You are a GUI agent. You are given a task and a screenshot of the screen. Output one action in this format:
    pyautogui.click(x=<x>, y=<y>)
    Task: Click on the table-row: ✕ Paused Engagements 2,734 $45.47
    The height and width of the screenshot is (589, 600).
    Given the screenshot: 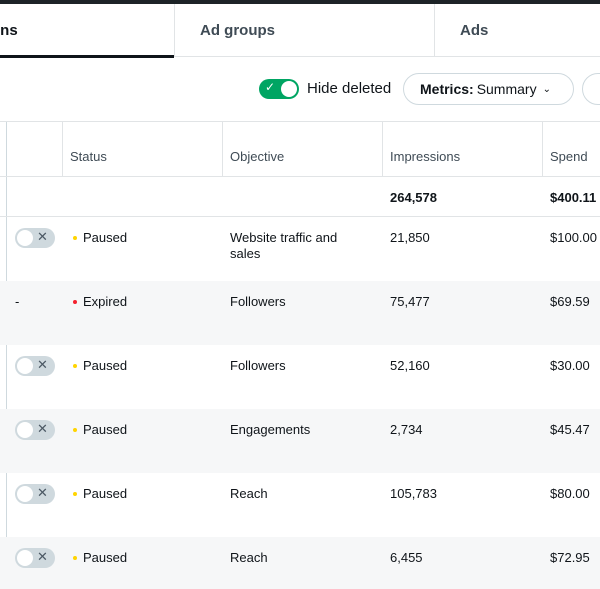 What is the action you would take?
    pyautogui.click(x=300, y=441)
    